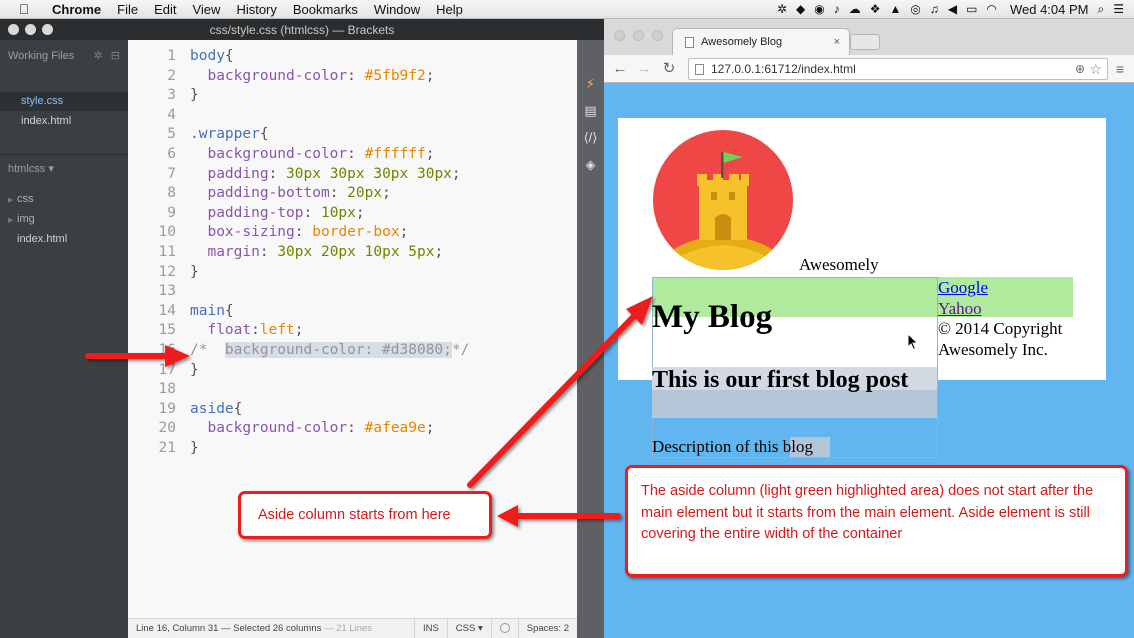 The width and height of the screenshot is (1134, 638). Describe the element at coordinates (216, 331) in the screenshot. I see `code-line: 15 float:left;` at that location.